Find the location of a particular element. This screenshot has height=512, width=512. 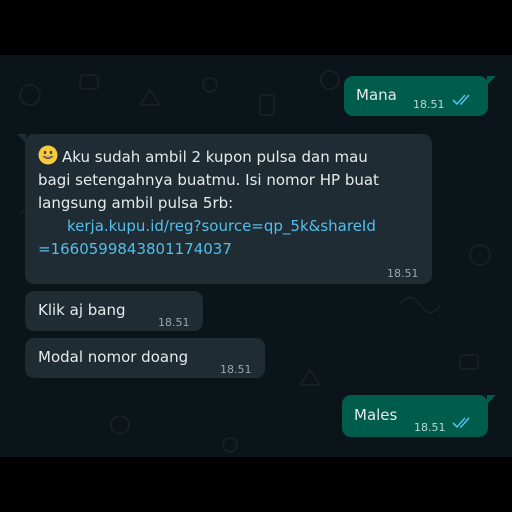

message-text: Males is located at coordinates (376, 415).